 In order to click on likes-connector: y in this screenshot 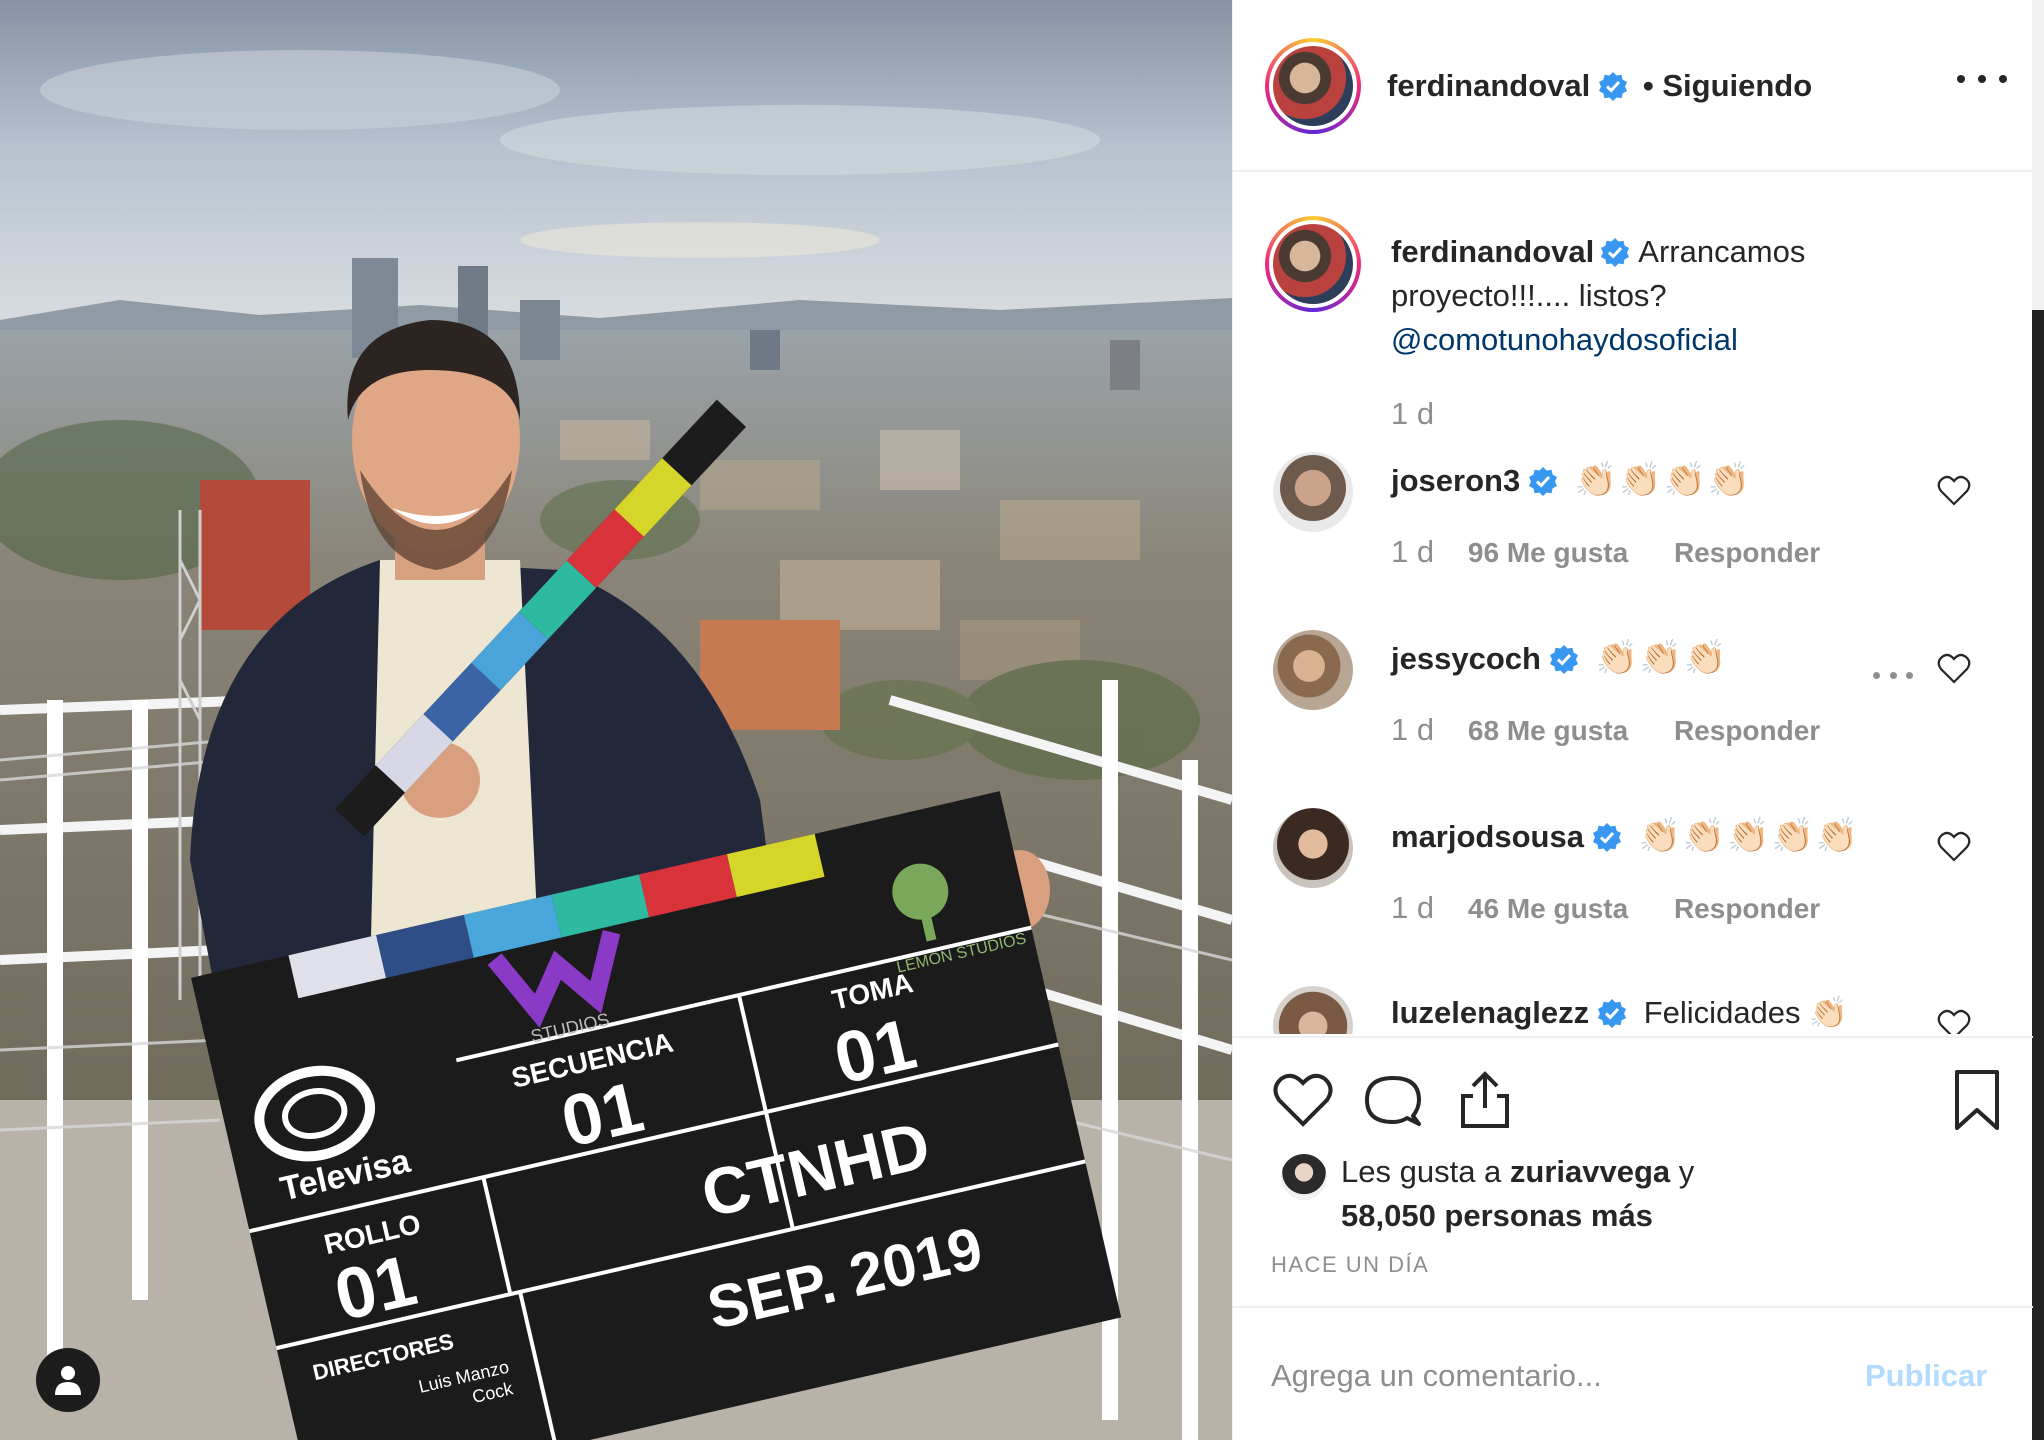, I will do `click(1682, 1171)`.